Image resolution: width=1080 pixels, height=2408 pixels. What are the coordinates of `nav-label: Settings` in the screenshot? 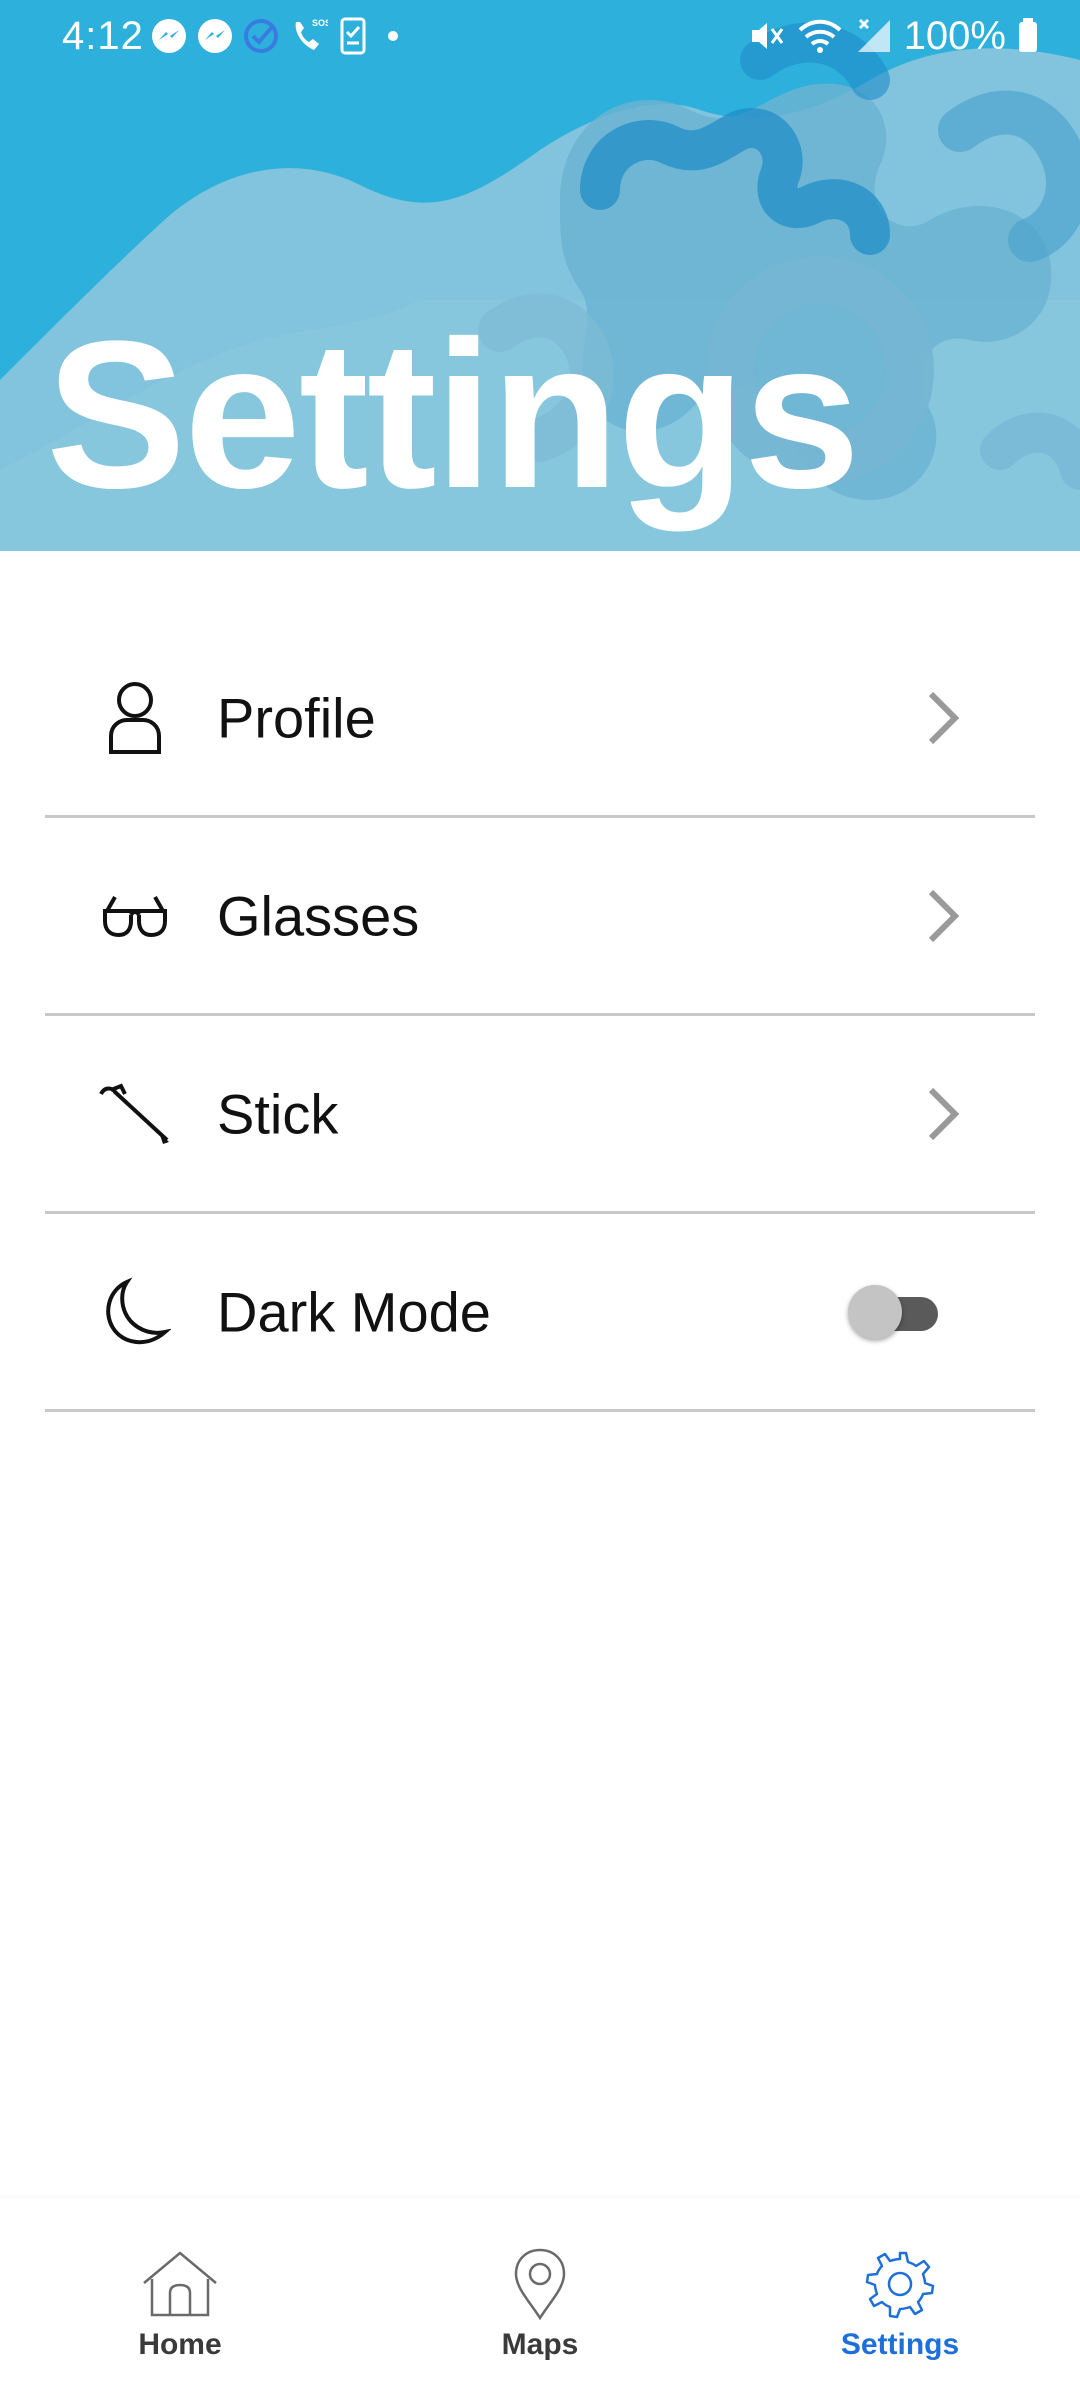 It's located at (900, 2344).